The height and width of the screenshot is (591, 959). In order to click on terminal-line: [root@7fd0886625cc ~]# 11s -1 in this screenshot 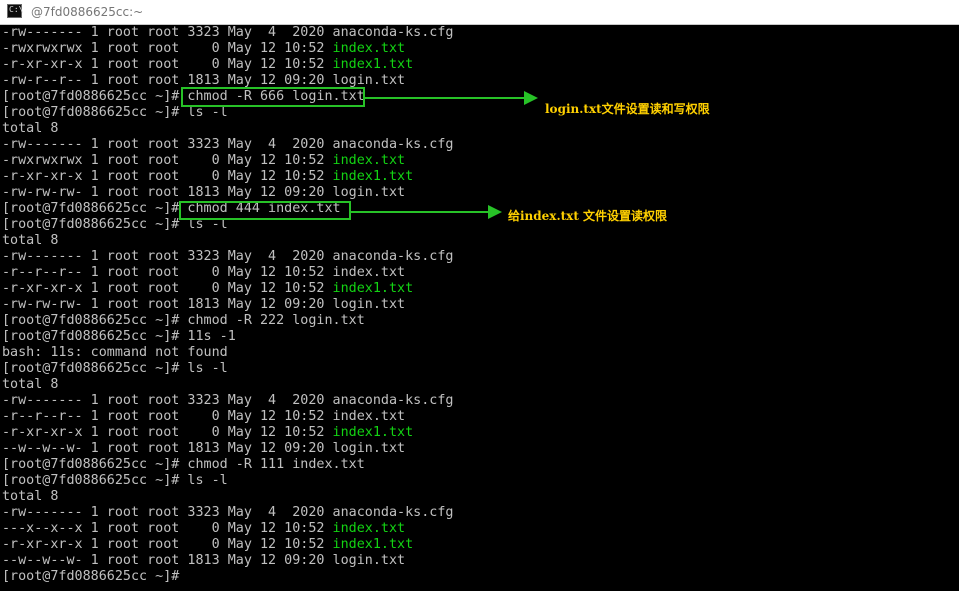, I will do `click(119, 337)`.